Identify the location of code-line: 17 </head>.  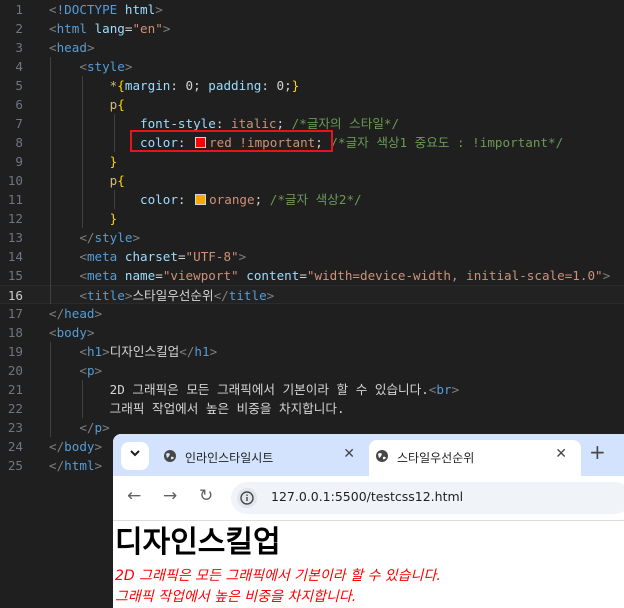
(312, 313).